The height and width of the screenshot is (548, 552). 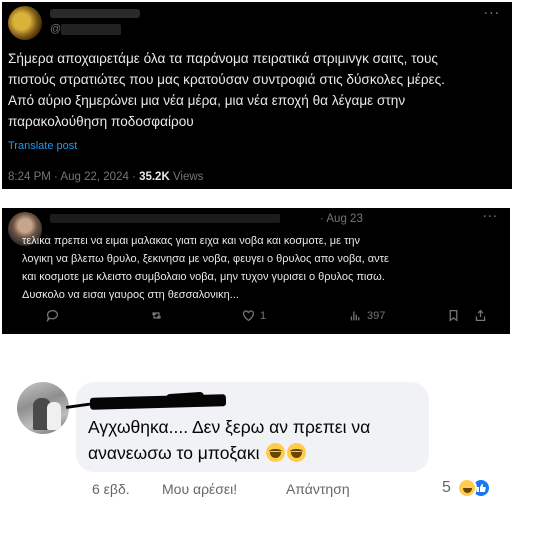 I want to click on views-count: 397, so click(x=376, y=315).